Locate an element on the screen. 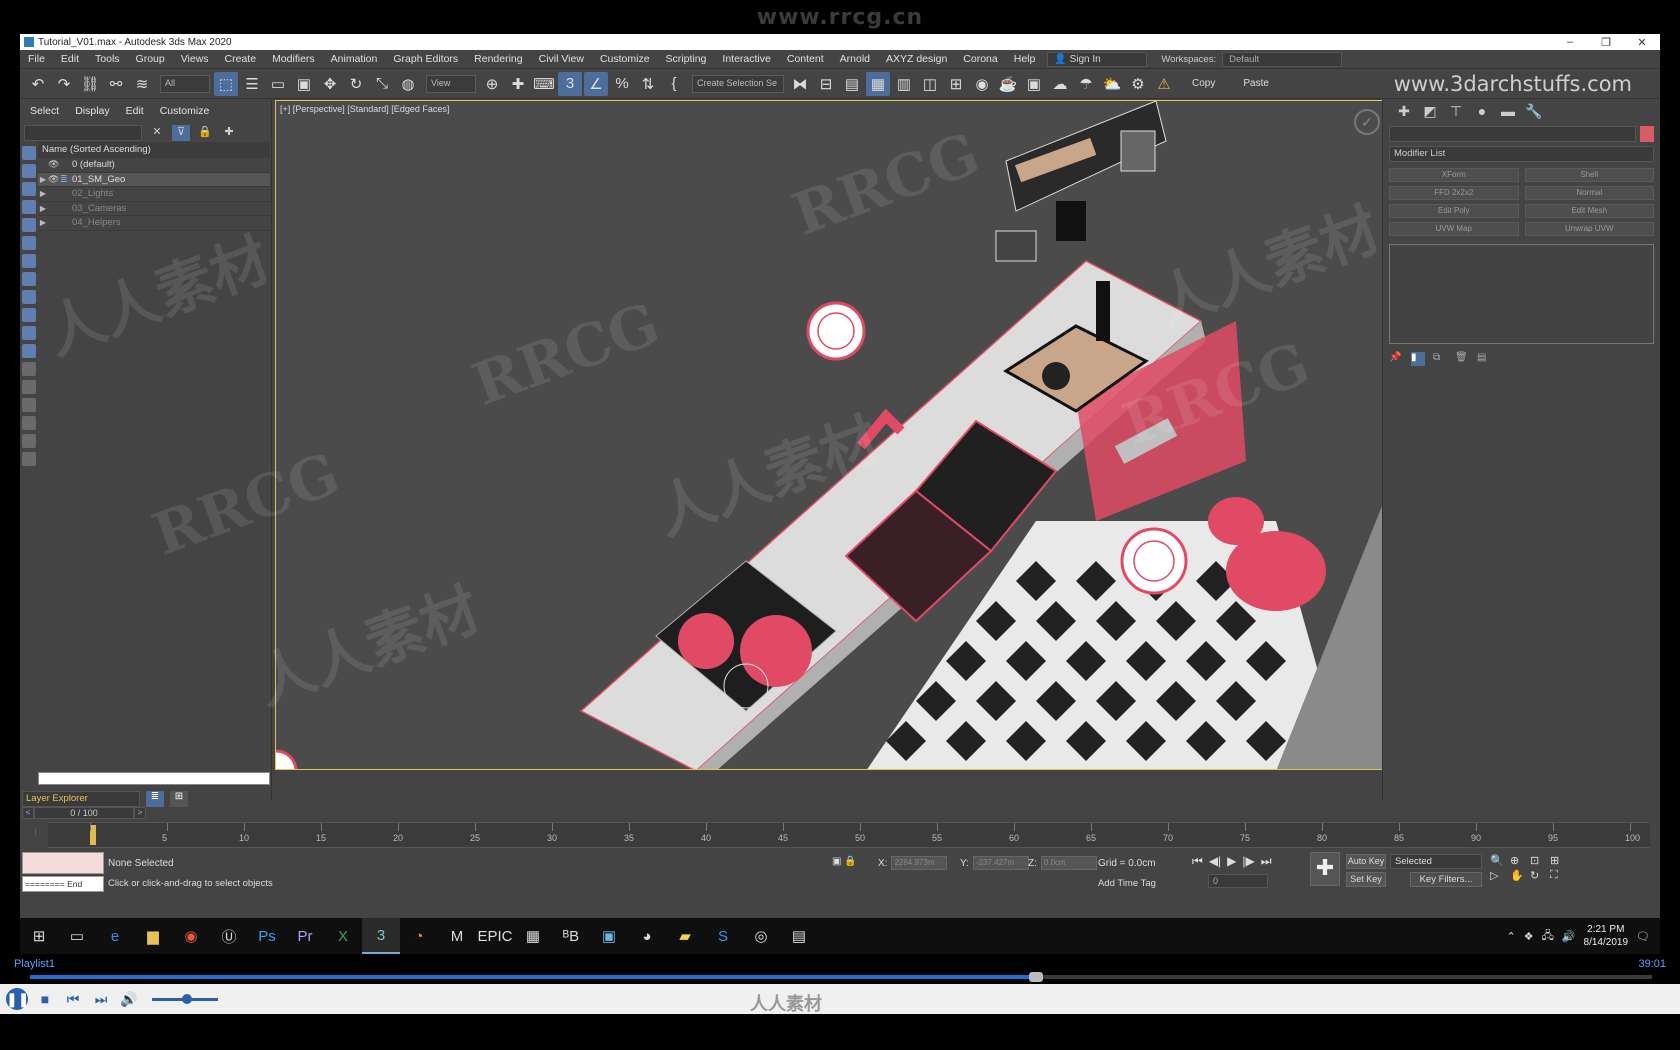 Image resolution: width=1680 pixels, height=1050 pixels. toggle-layer-explorer-icon: ▦ is located at coordinates (878, 83).